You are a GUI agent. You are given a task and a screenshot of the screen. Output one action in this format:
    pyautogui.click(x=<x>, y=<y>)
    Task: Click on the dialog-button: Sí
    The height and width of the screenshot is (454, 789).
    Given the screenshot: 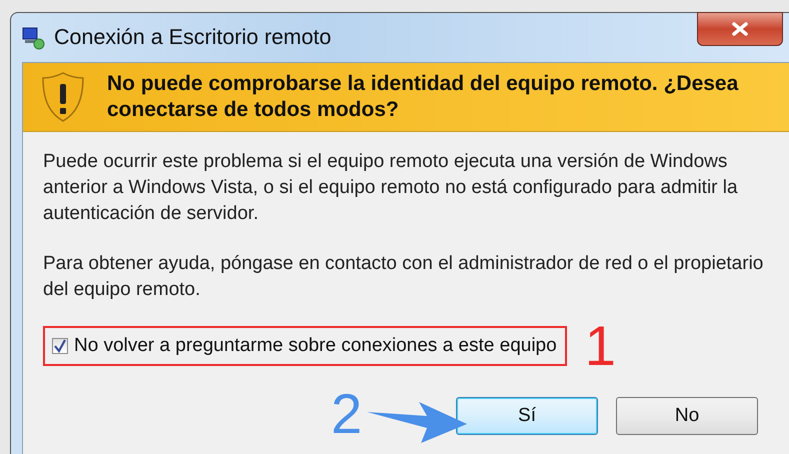 What is the action you would take?
    pyautogui.click(x=527, y=416)
    